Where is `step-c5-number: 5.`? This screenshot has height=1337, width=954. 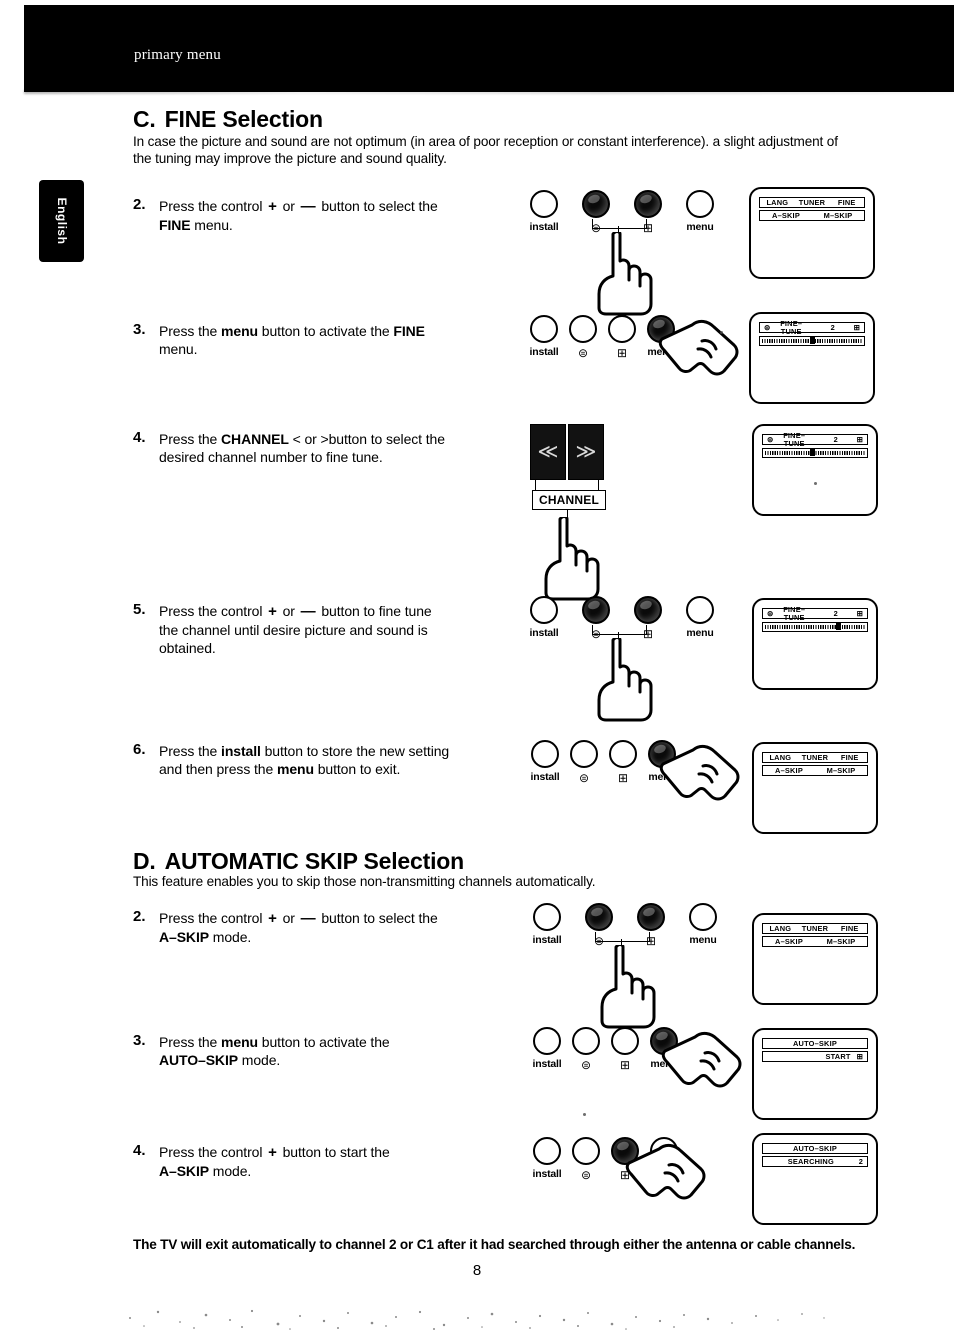 step-c5-number: 5. is located at coordinates (139, 609).